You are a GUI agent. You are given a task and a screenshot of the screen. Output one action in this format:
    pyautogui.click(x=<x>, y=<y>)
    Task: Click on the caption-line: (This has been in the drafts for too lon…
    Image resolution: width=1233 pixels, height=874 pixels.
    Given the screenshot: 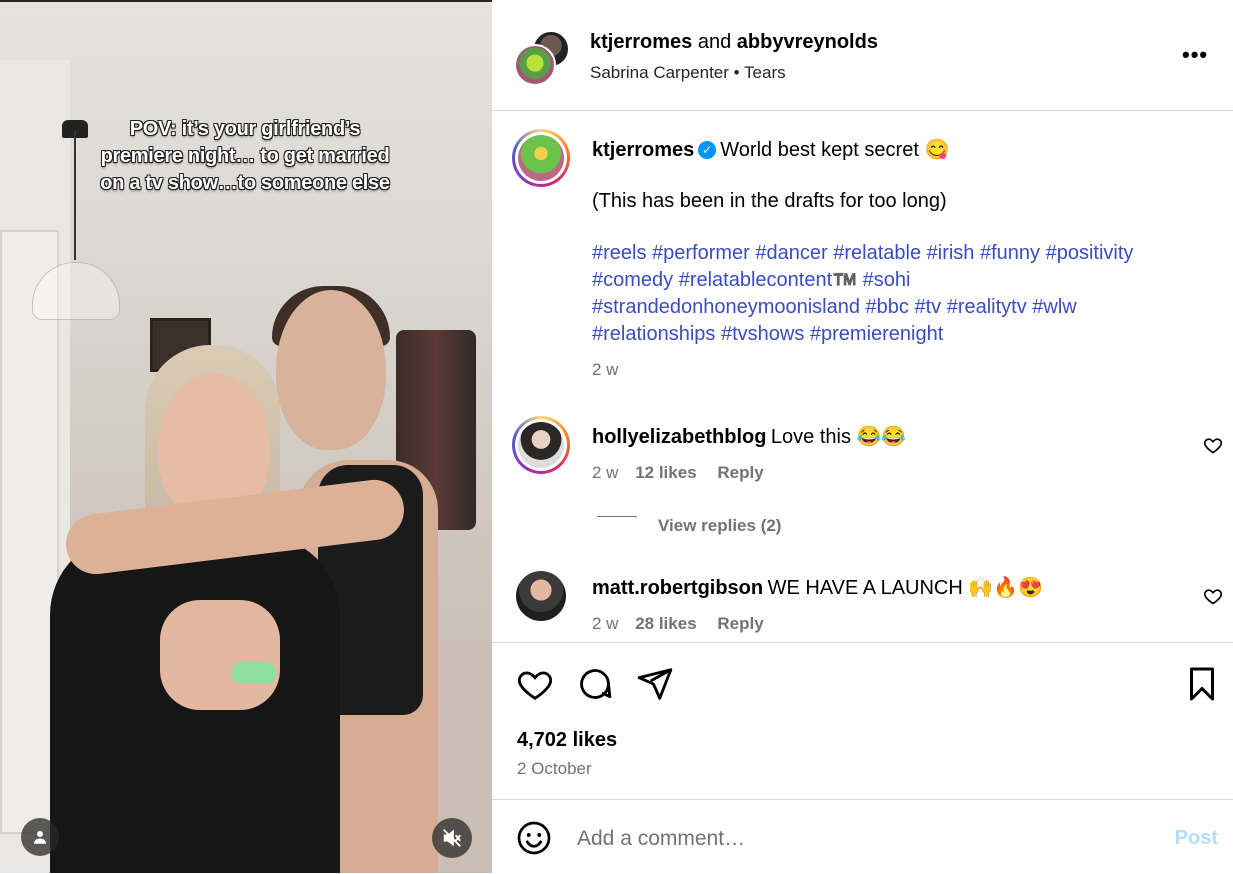 What is the action you would take?
    pyautogui.click(x=769, y=201)
    